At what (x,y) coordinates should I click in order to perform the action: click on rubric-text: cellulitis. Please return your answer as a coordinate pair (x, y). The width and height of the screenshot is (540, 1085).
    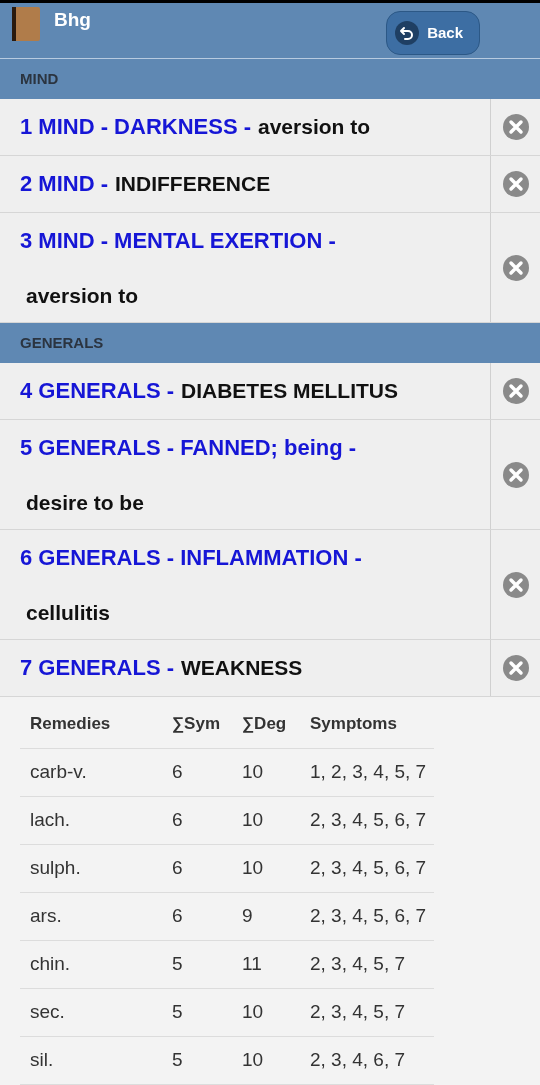
    Looking at the image, I should click on (68, 613).